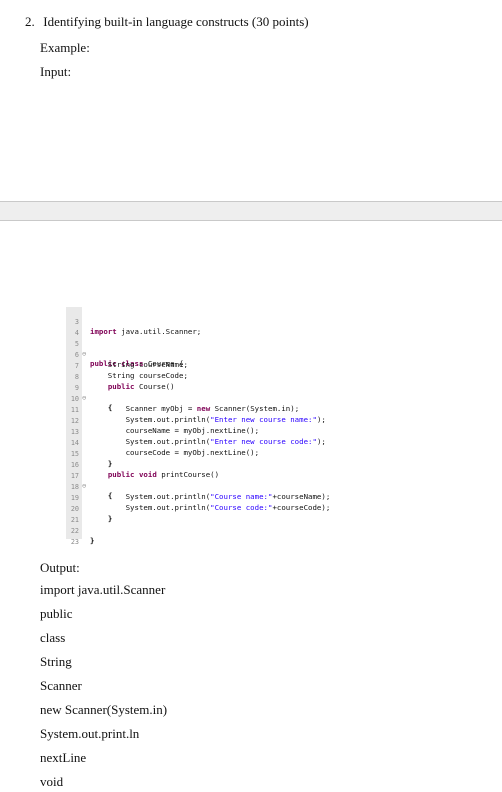 The image size is (502, 792). Describe the element at coordinates (60, 567) in the screenshot. I see `output-label: Output:` at that location.